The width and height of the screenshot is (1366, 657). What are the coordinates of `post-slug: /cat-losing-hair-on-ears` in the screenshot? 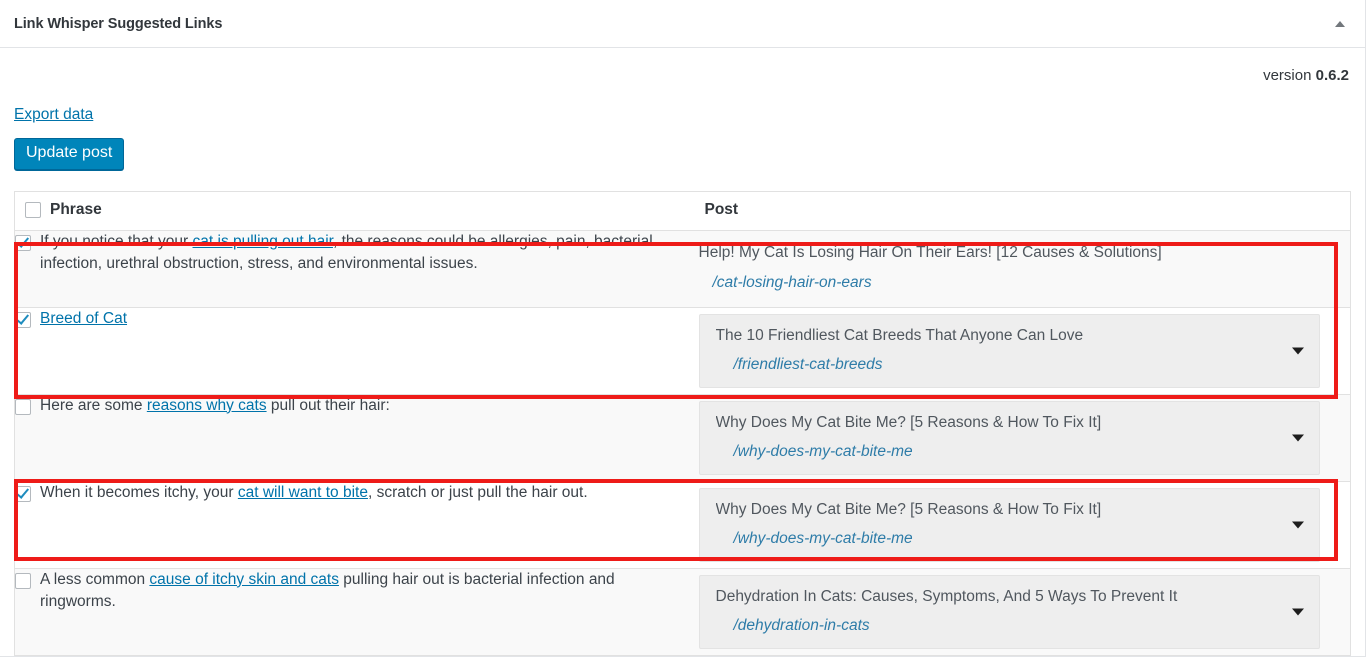 It's located at (792, 282).